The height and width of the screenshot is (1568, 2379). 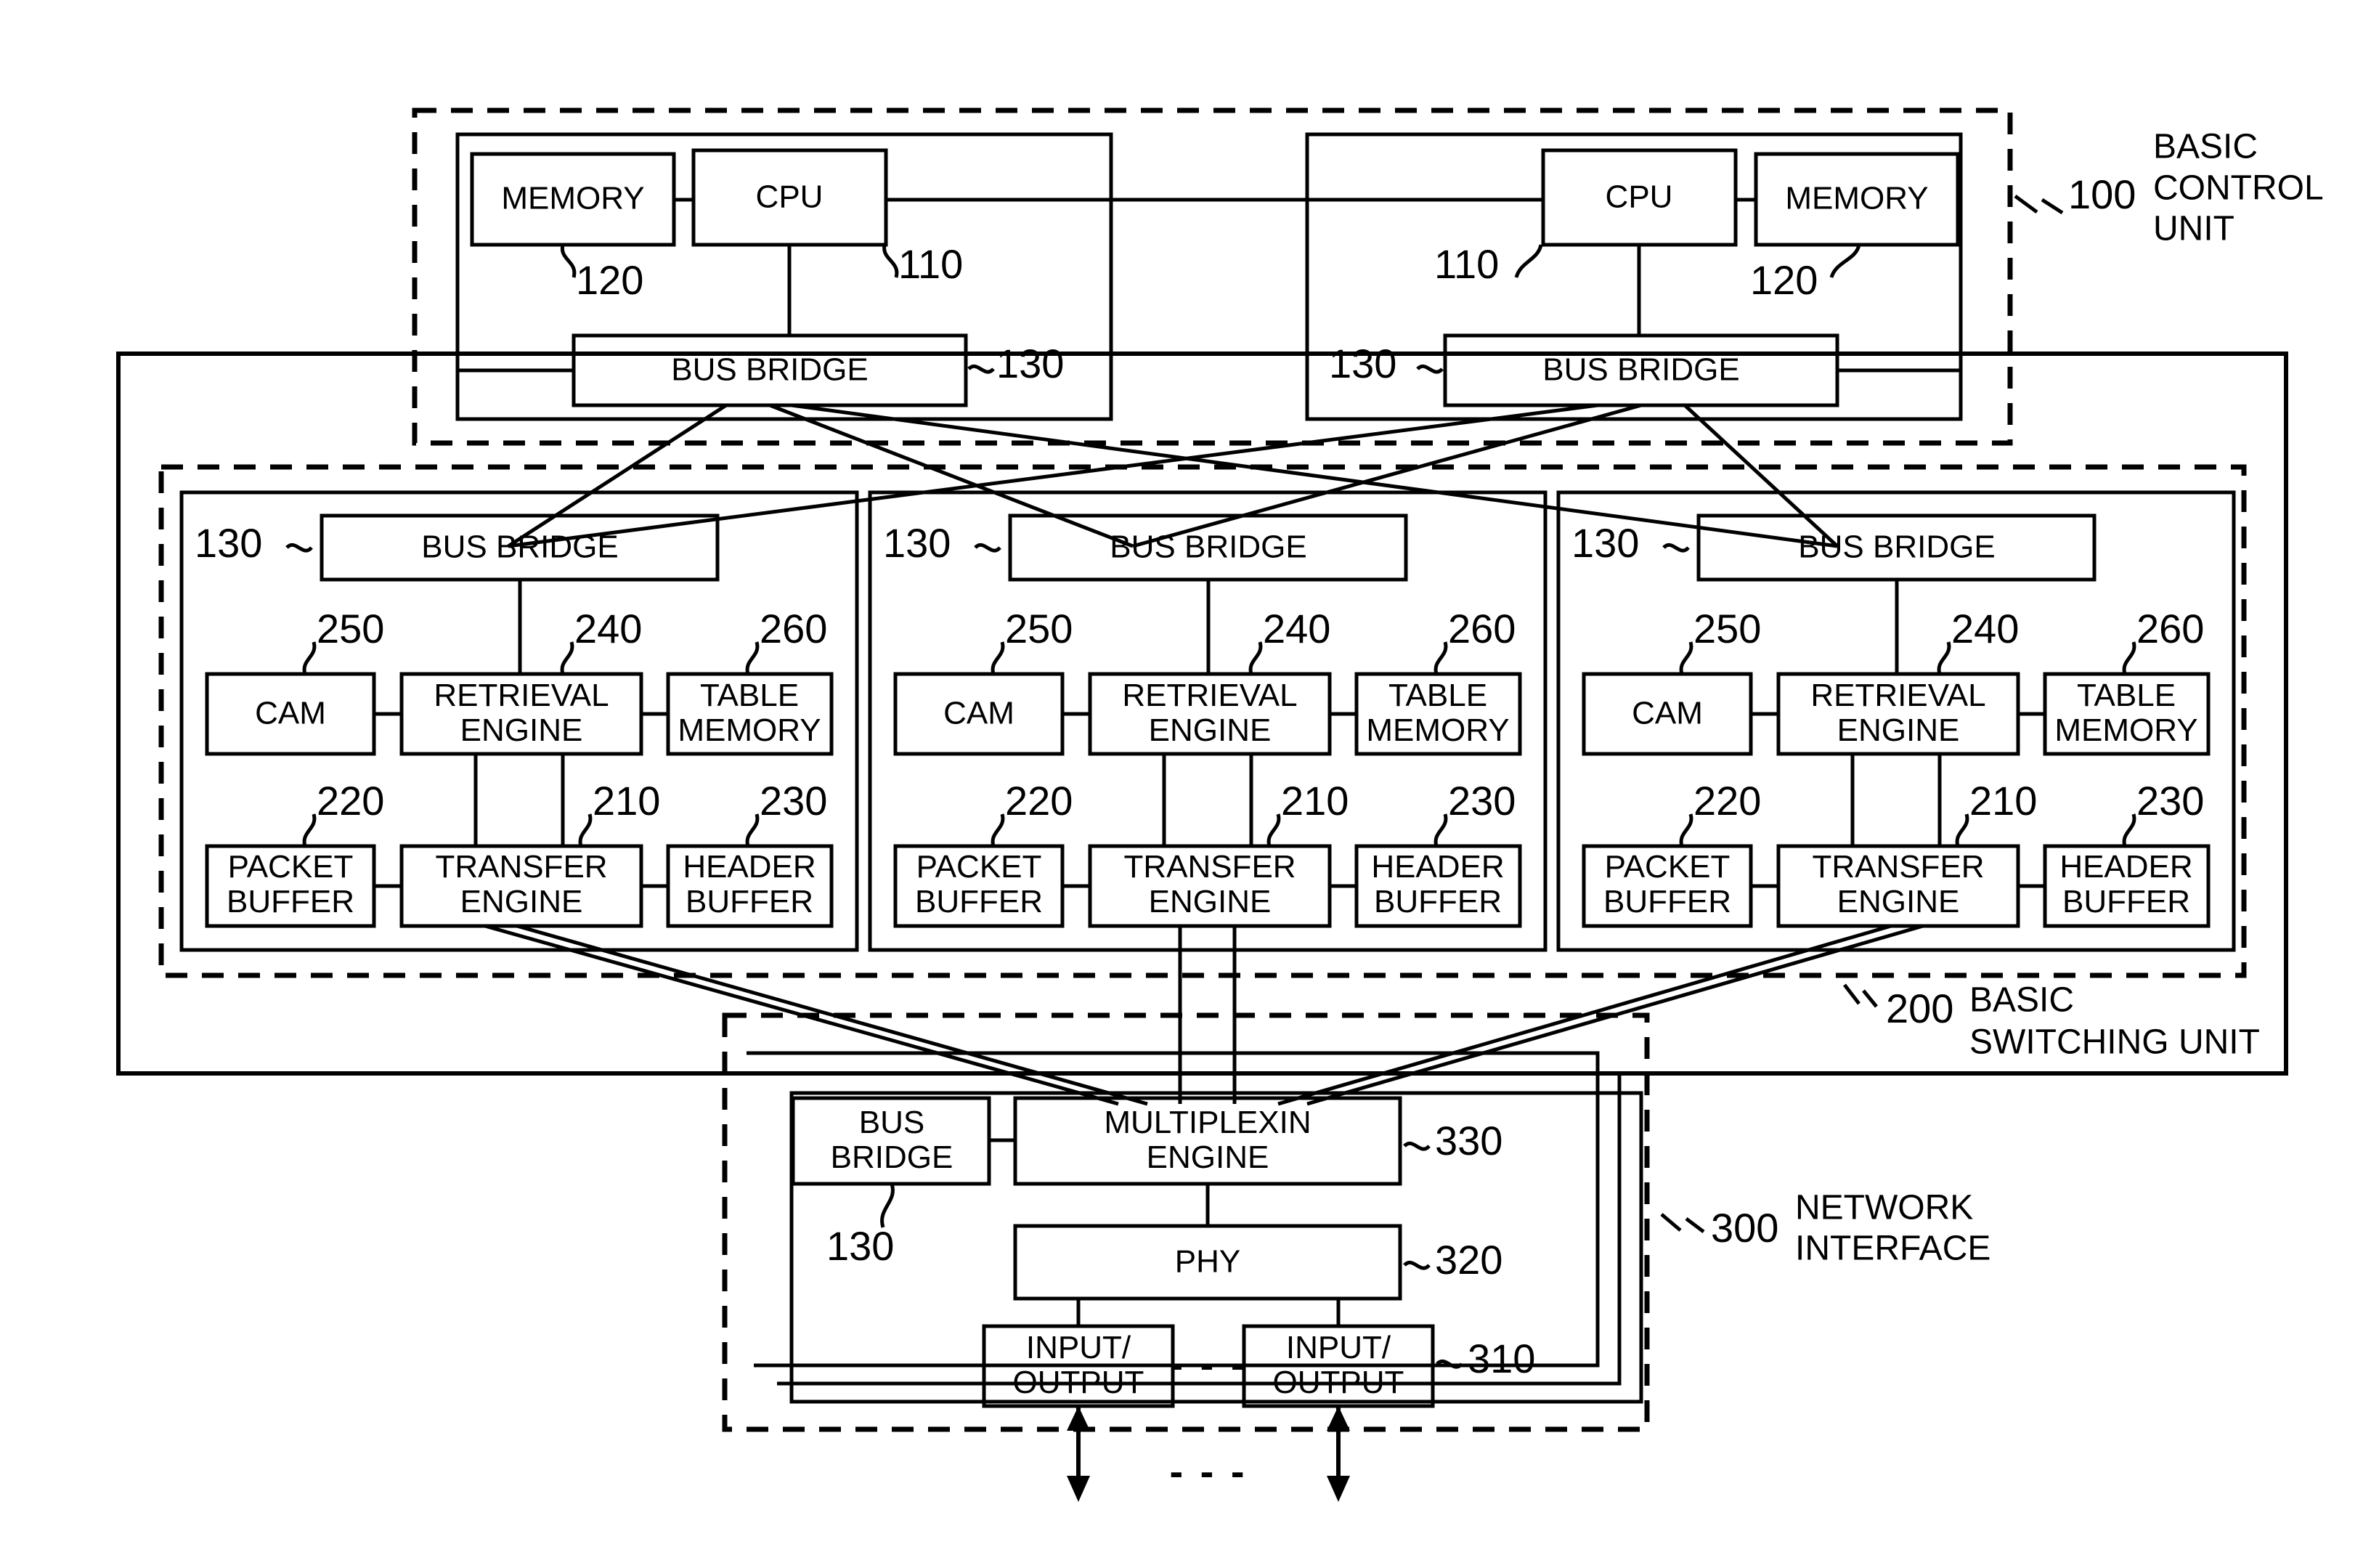 What do you see at coordinates (998, 658) in the screenshot?
I see `leader-250-sw2` at bounding box center [998, 658].